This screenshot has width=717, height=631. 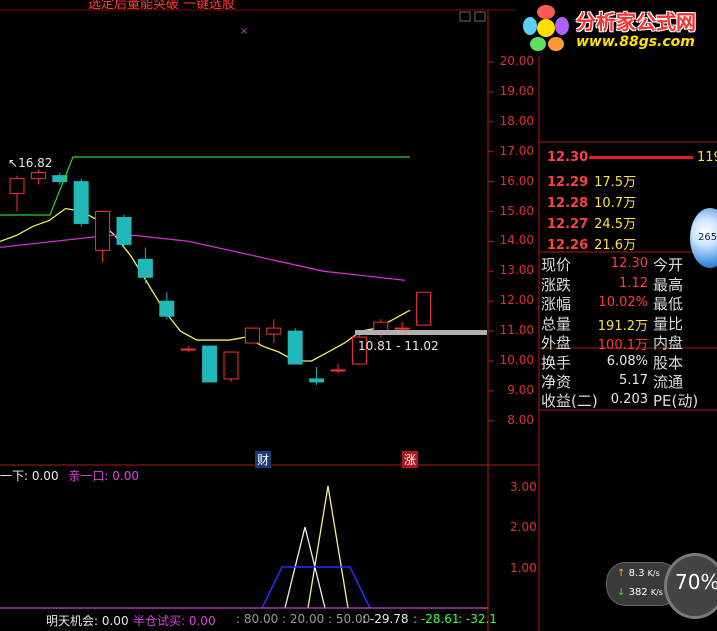 What do you see at coordinates (516, 240) in the screenshot?
I see `price-tick-label: 14.00` at bounding box center [516, 240].